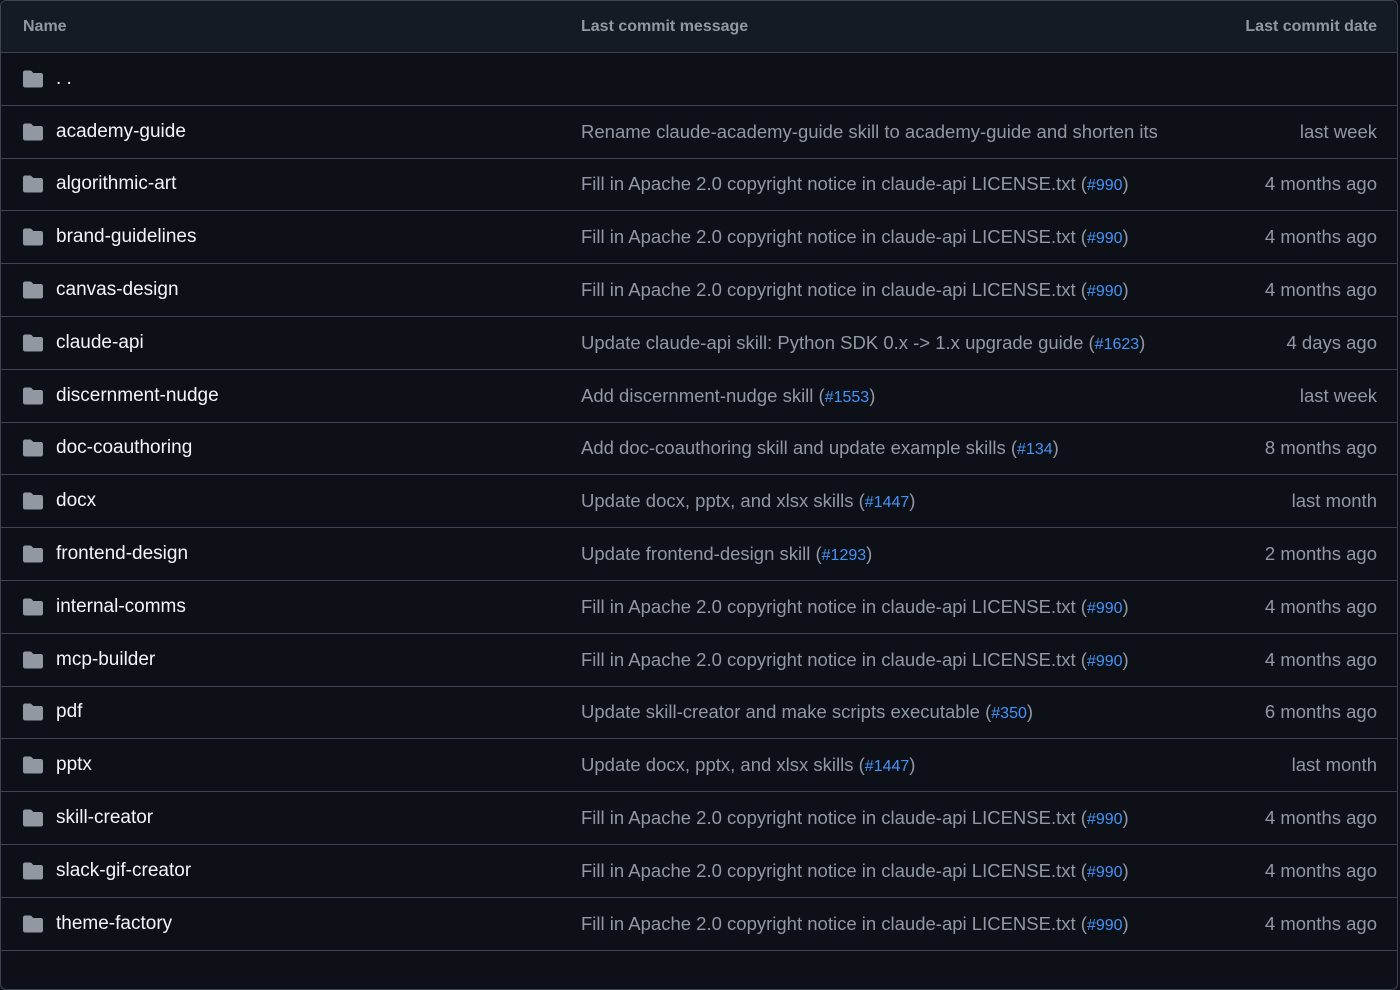  Describe the element at coordinates (844, 555) in the screenshot. I see `pull-request-link: #1293` at that location.